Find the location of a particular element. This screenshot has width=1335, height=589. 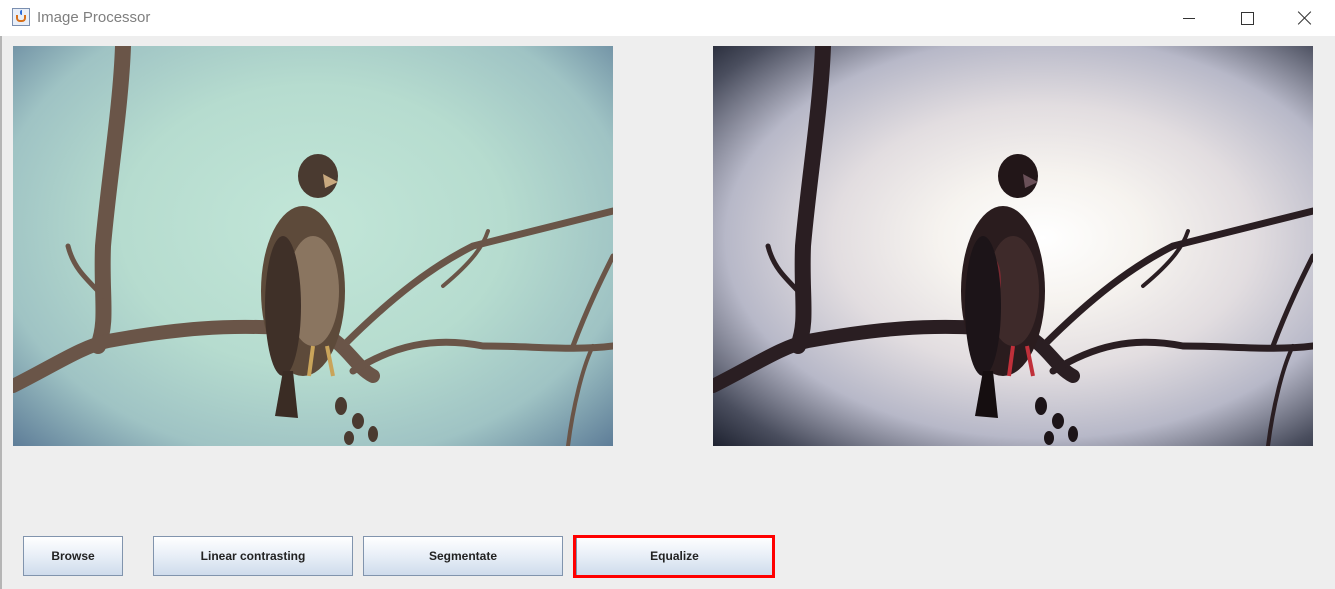

java-cup-icon is located at coordinates (21, 17).